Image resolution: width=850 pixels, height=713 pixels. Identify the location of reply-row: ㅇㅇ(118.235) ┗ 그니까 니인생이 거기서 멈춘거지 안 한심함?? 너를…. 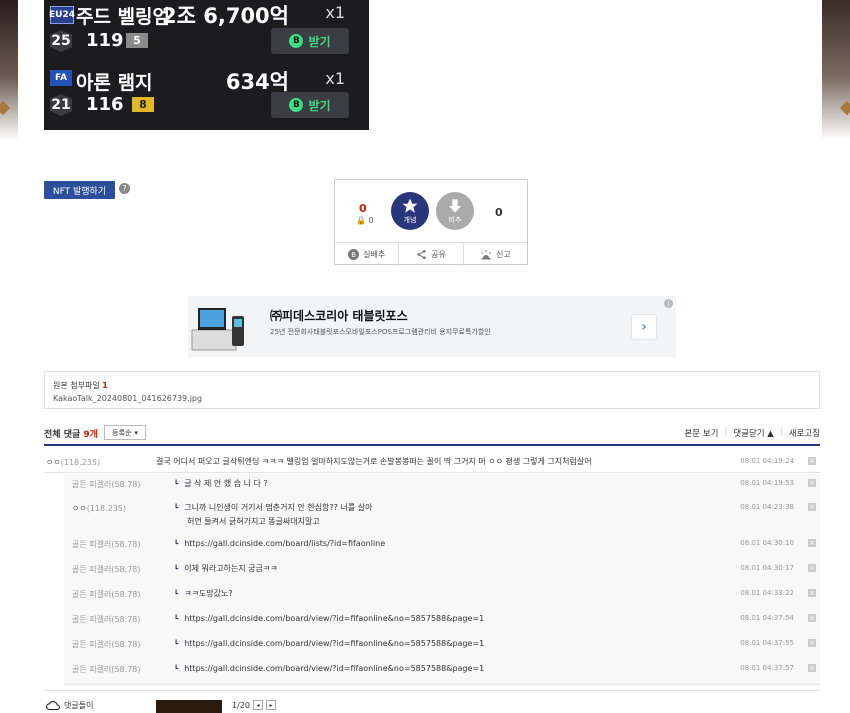
(442, 516).